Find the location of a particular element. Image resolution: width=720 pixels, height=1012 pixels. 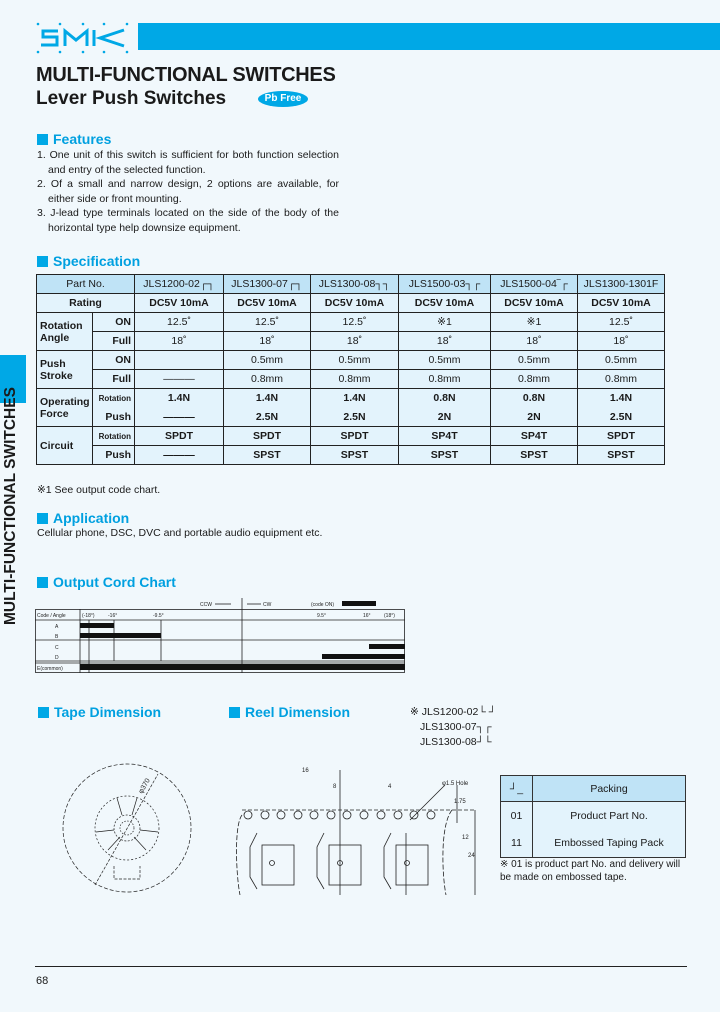

angle-label: 9.5° is located at coordinates (321, 616).